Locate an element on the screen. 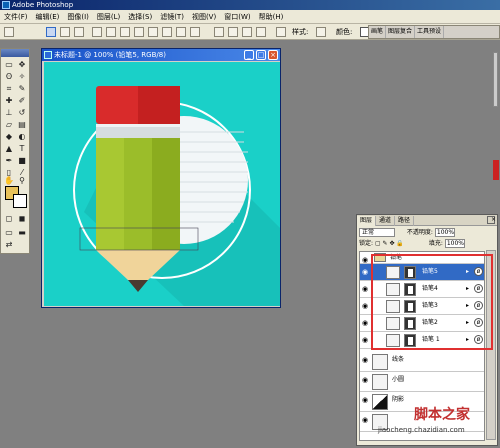  blend-mode-select: 正常 is located at coordinates (377, 232).